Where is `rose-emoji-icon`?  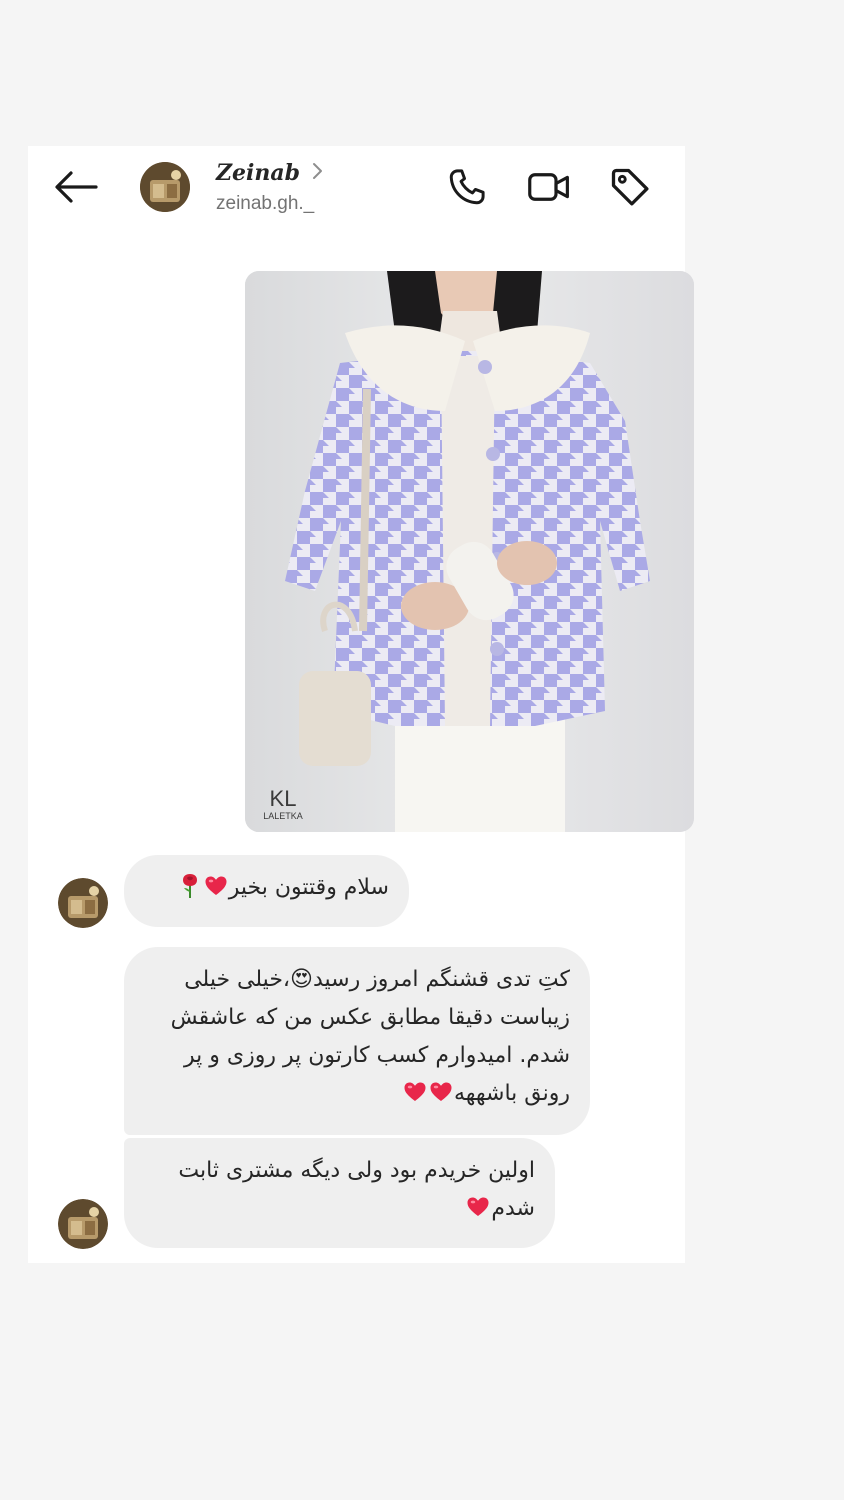 rose-emoji-icon is located at coordinates (189, 886).